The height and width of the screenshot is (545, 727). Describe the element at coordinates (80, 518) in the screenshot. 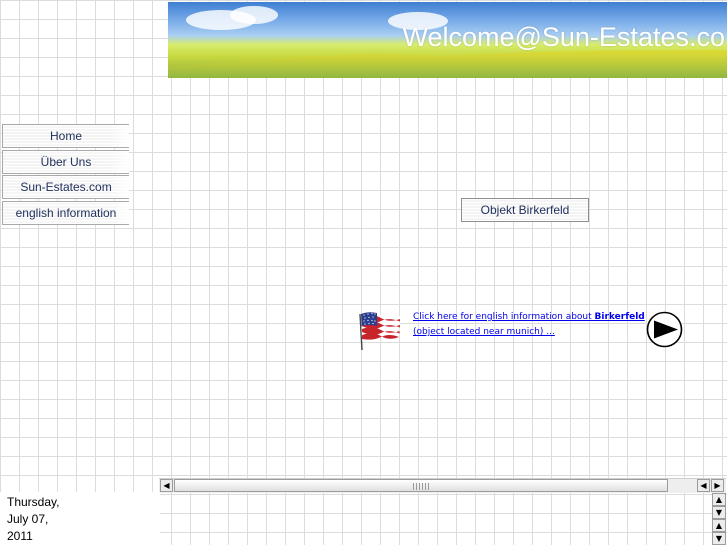

I see `date-display: Thursday, July 07, 2011` at that location.